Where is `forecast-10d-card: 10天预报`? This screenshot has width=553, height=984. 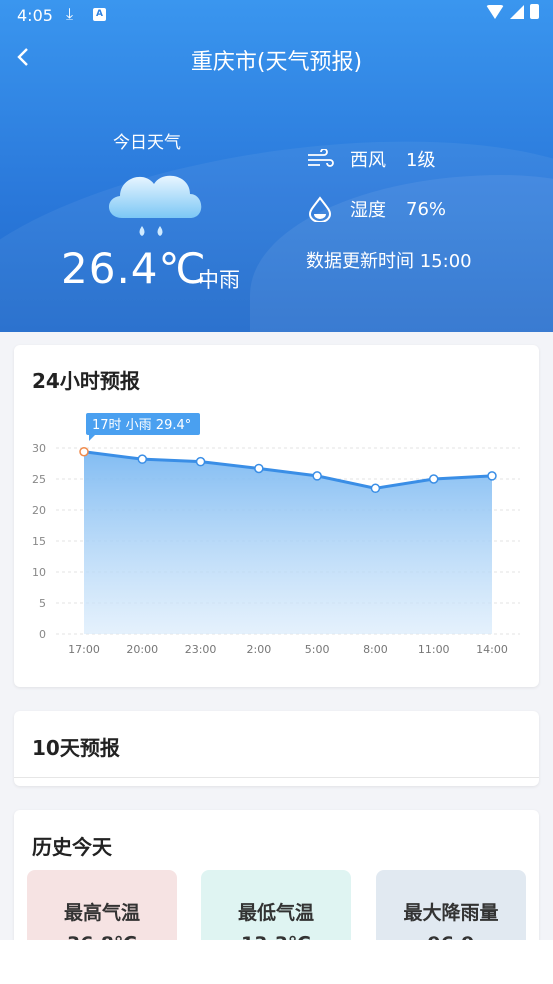
forecast-10d-card: 10天预报 is located at coordinates (276, 748).